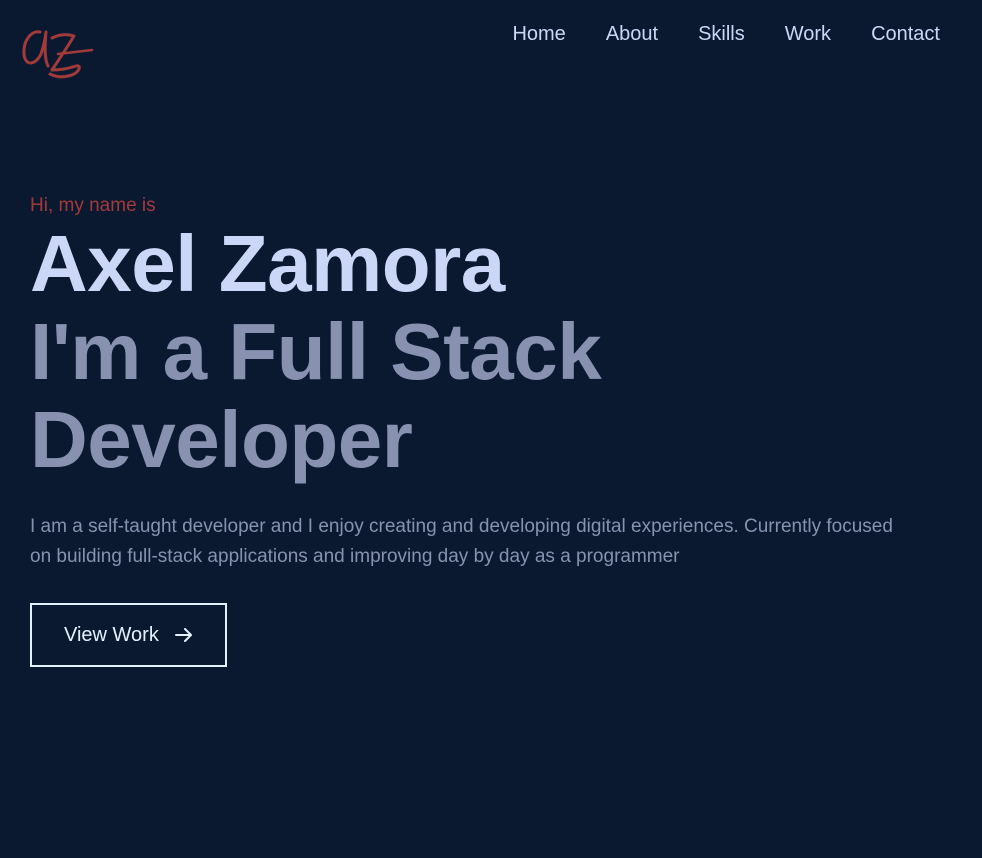 This screenshot has height=858, width=982. Describe the element at coordinates (905, 34) in the screenshot. I see `nav-link-contact: Contact` at that location.